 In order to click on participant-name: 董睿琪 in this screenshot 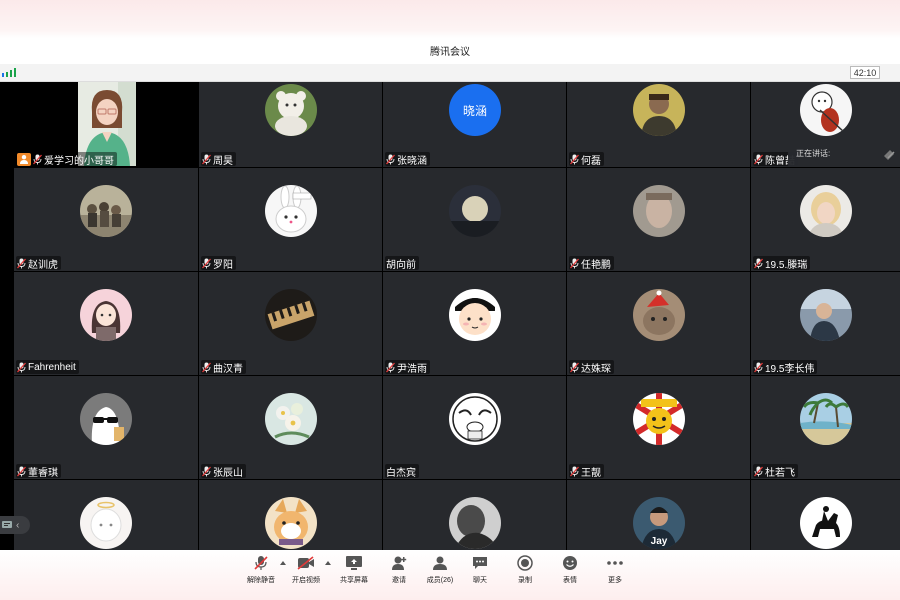, I will do `click(43, 473)`.